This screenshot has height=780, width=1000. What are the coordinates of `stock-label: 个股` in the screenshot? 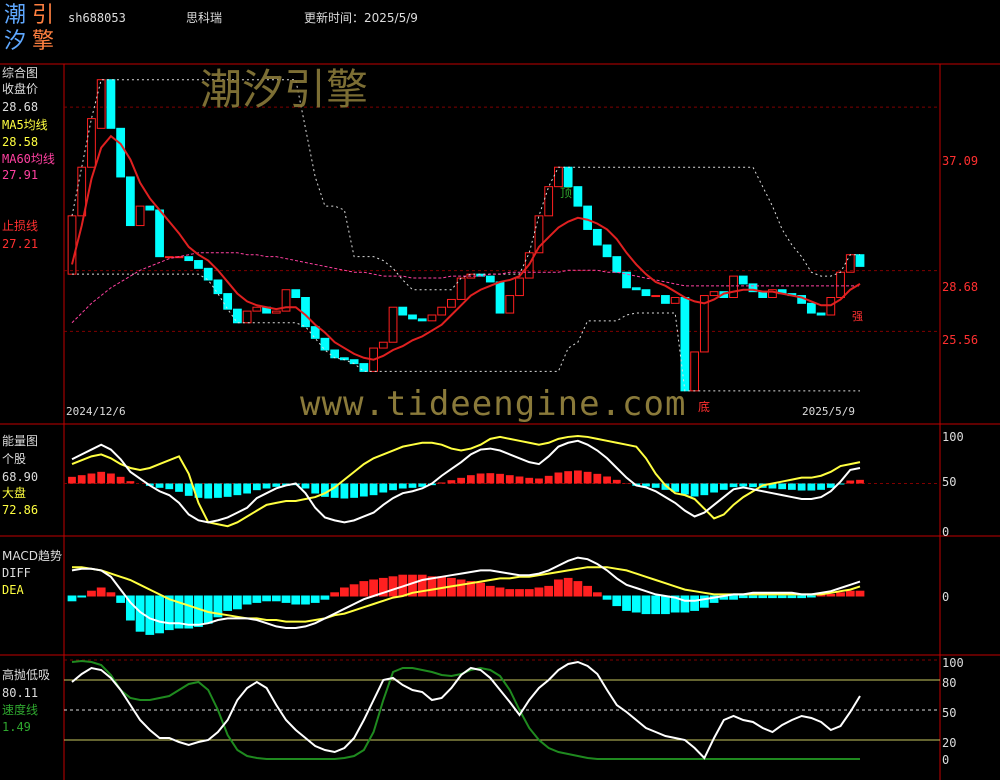 It's located at (14, 459).